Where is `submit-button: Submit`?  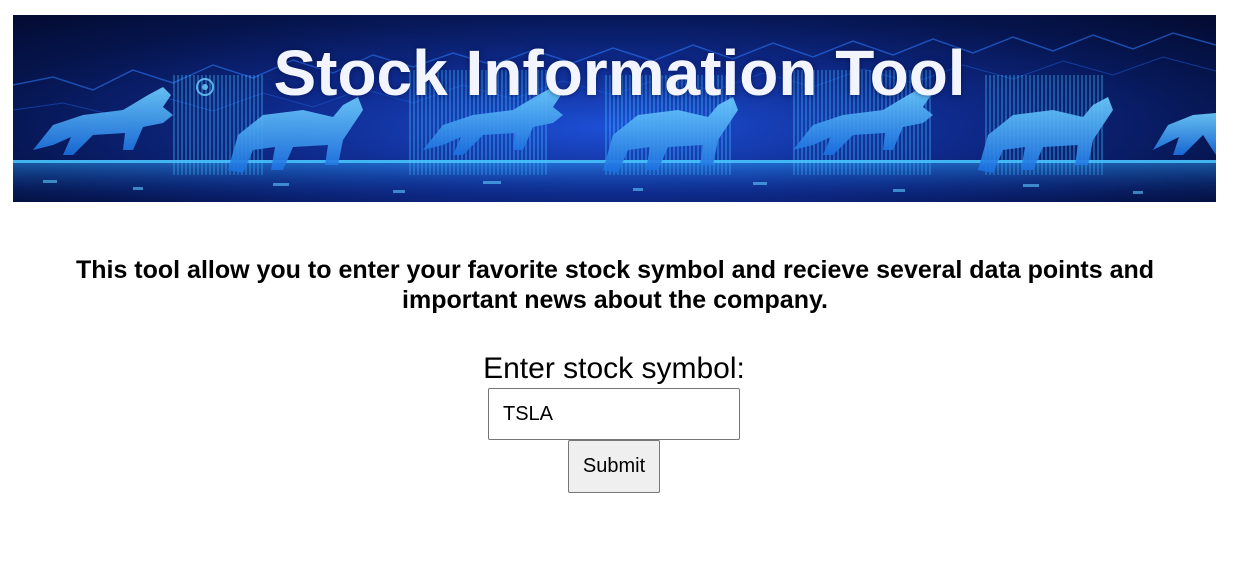 submit-button: Submit is located at coordinates (614, 466).